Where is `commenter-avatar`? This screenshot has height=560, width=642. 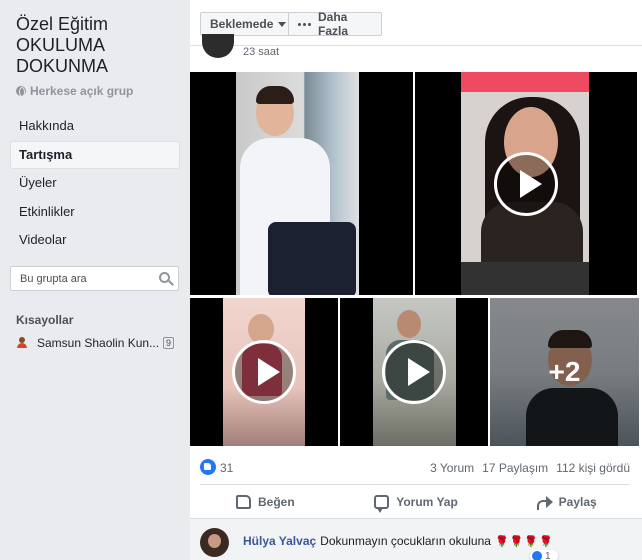
commenter-avatar is located at coordinates (214, 542).